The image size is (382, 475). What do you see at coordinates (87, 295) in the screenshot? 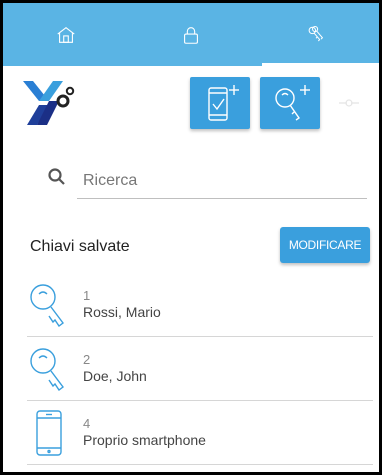
I see `key-id: 1` at bounding box center [87, 295].